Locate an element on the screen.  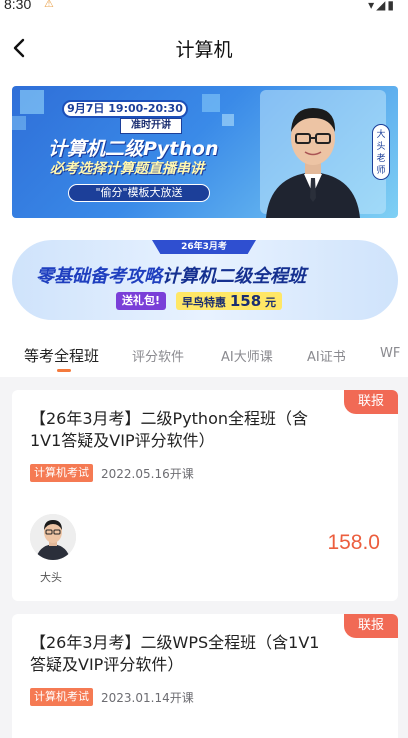
category-tabs: 等考全程班 评分软件 AI大师课 AI证书 WF is located at coordinates (204, 357).